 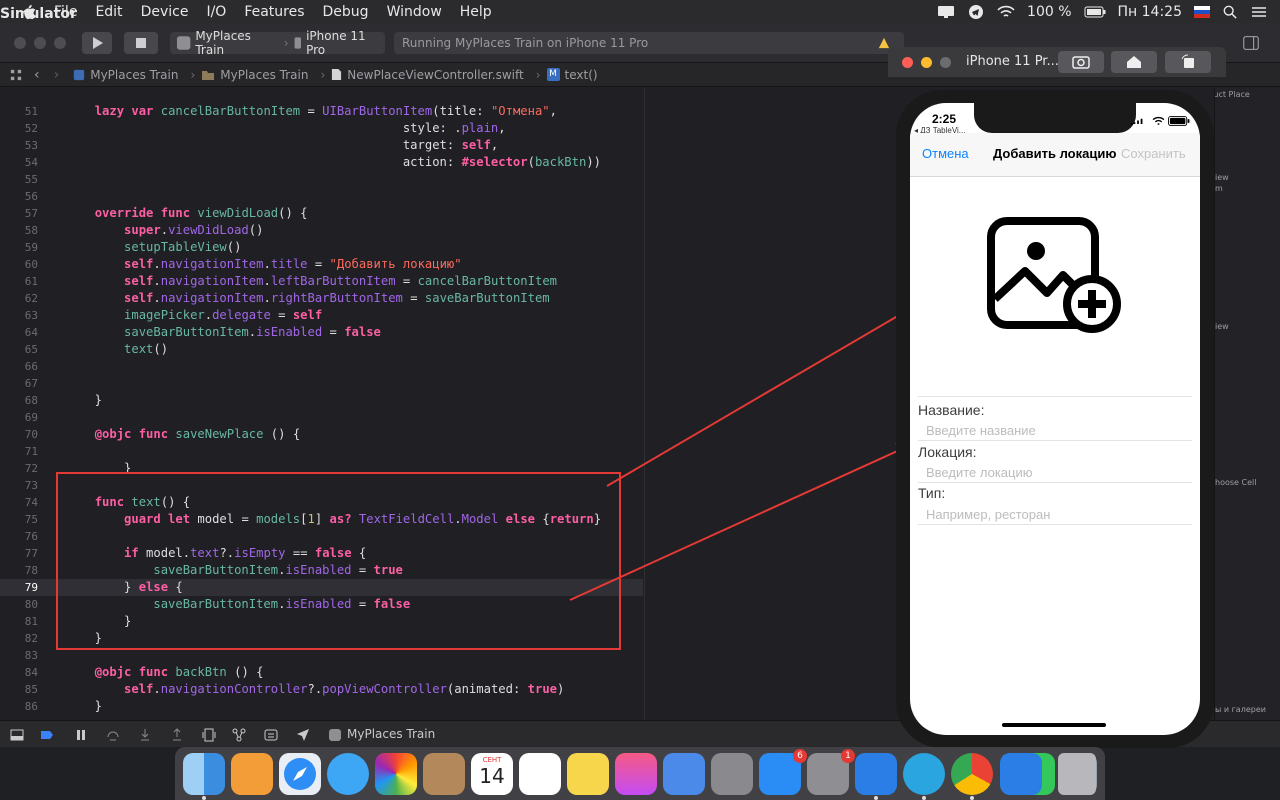 I want to click on arrow-to-name-field, so click(x=743, y=521).